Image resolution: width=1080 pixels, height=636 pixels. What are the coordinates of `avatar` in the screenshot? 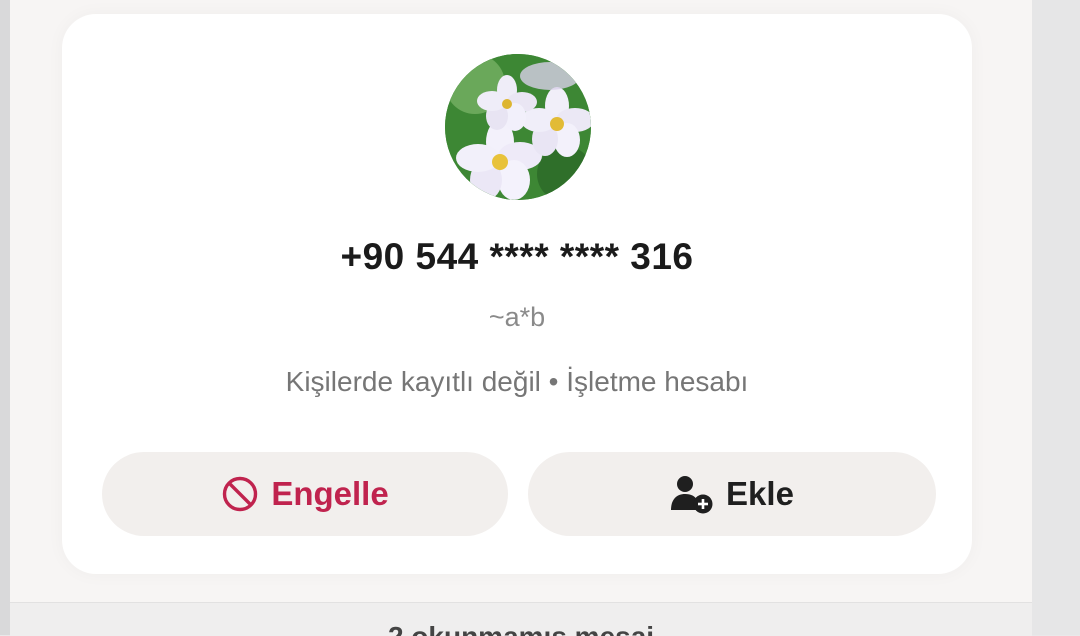 It's located at (518, 127).